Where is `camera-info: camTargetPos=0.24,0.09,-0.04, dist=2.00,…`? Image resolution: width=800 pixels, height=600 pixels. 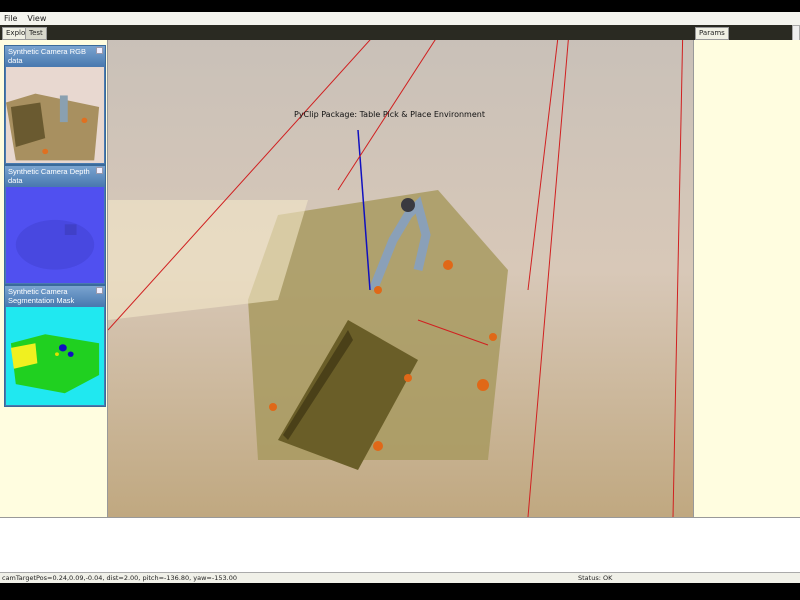
camera-info: camTargetPos=0.24,0.09,-0.04, dist=2.00,… is located at coordinates (119, 578).